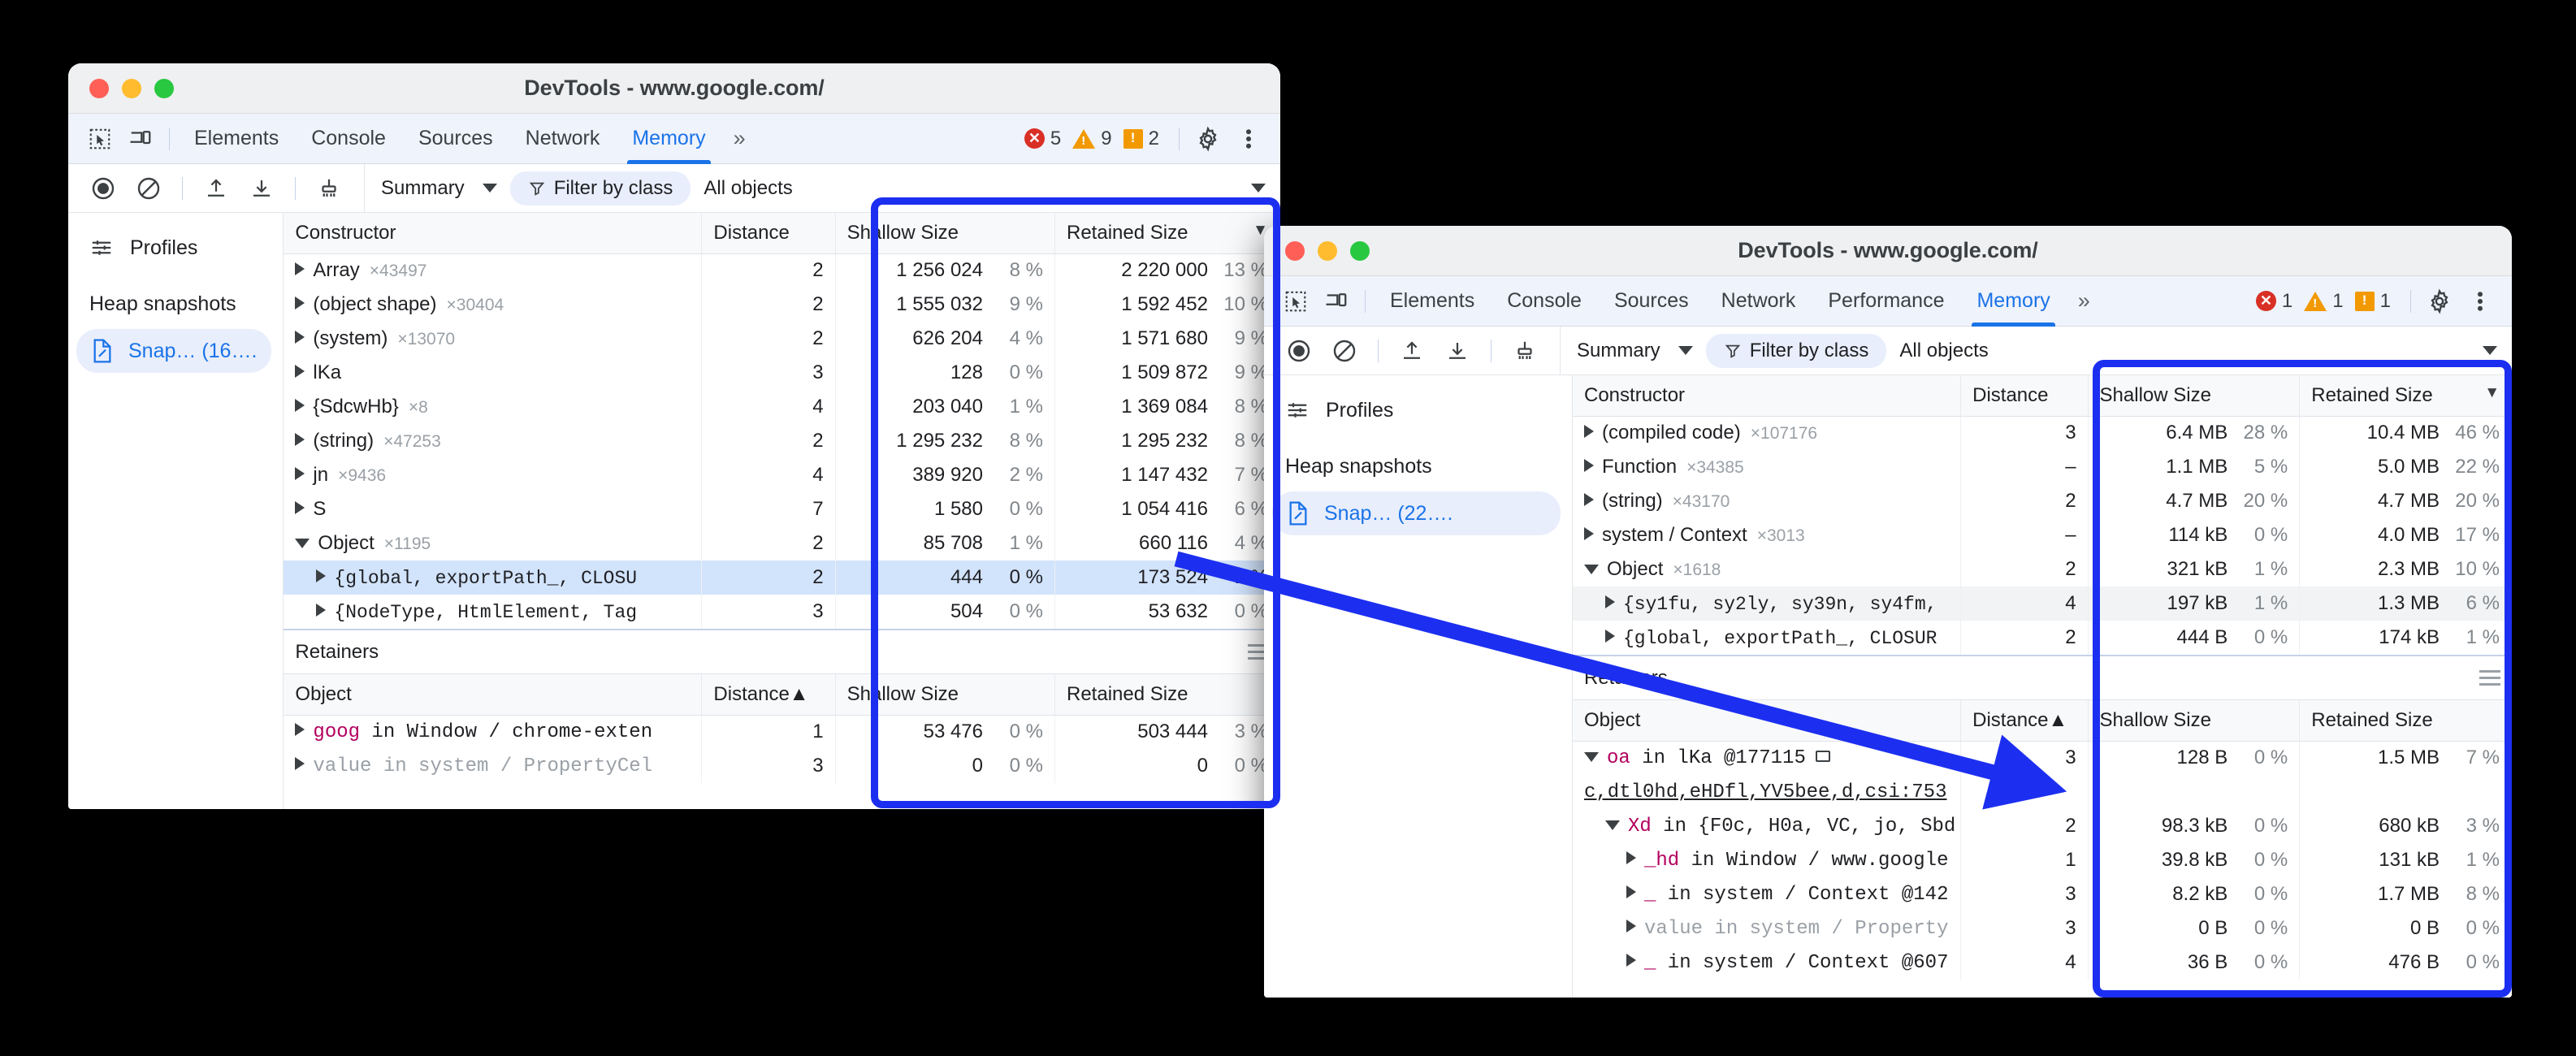  What do you see at coordinates (1767, 758) in the screenshot?
I see `retainer-object-cell: oa in lKa @177115` at bounding box center [1767, 758].